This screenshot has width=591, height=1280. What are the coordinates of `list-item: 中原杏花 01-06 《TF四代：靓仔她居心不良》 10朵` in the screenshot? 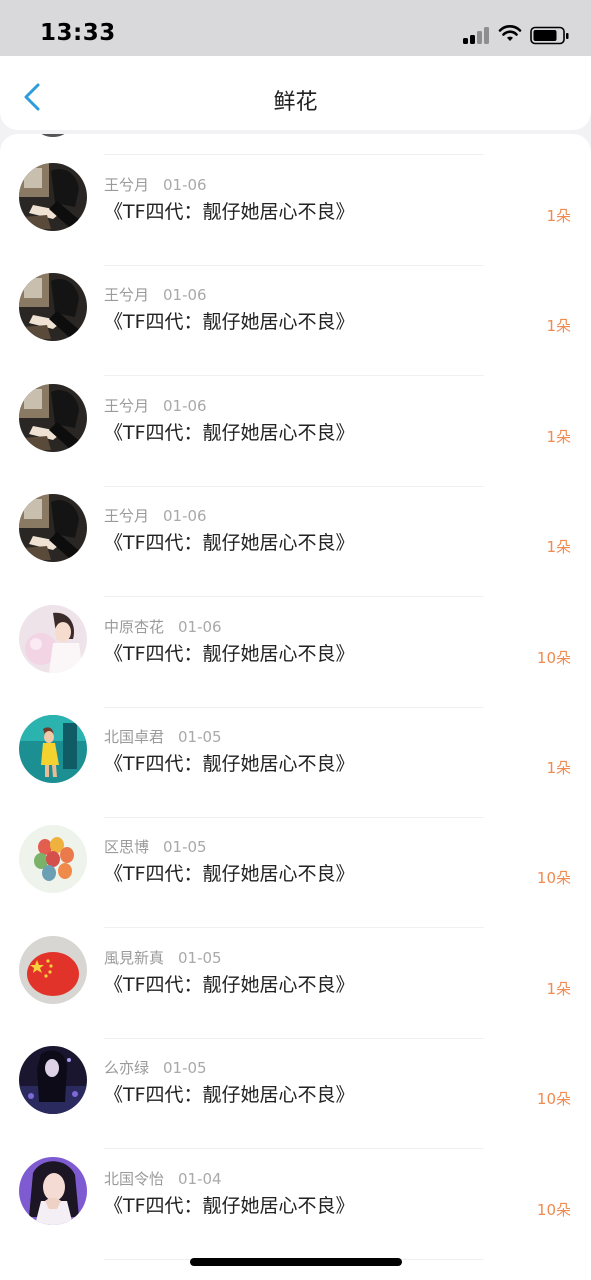 It's located at (295, 652).